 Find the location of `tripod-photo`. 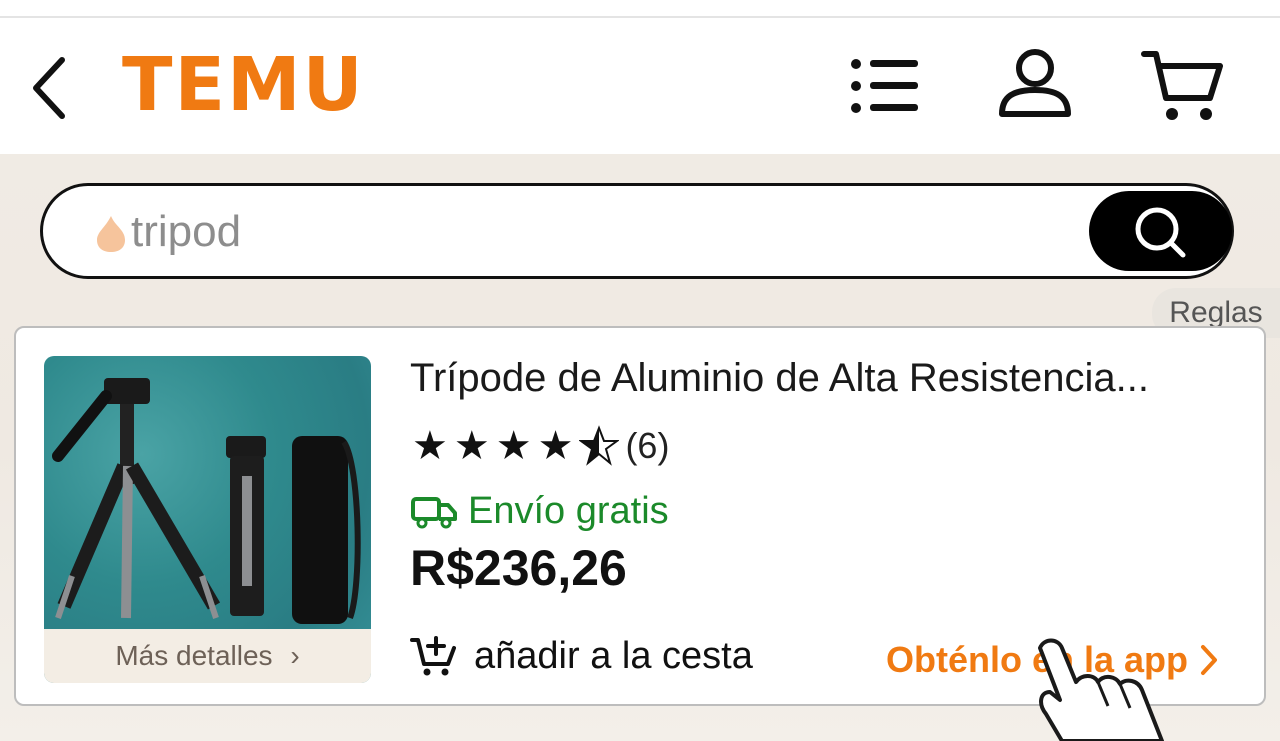

tripod-photo is located at coordinates (206, 501).